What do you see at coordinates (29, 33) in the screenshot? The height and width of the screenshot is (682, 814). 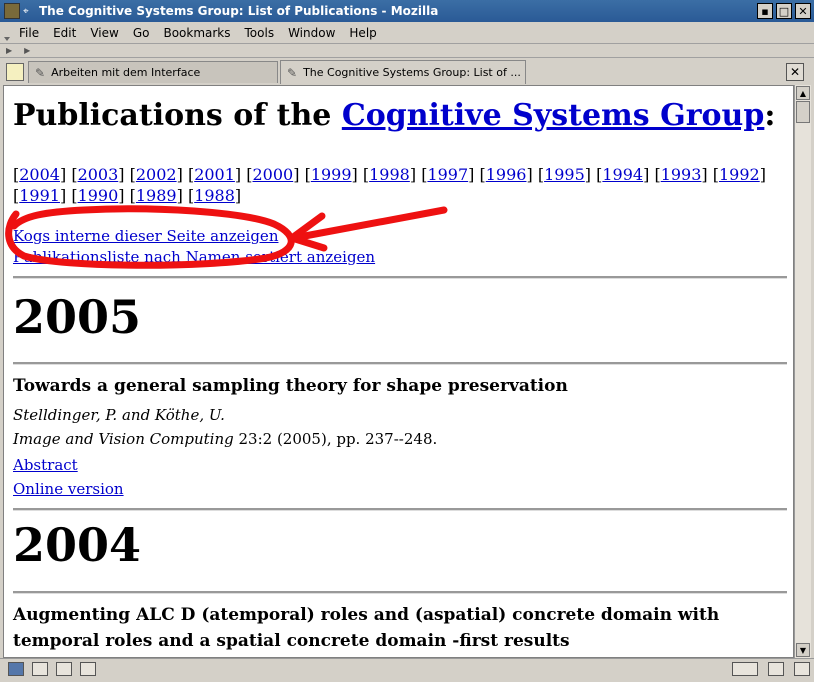 I see `menu-file: File` at bounding box center [29, 33].